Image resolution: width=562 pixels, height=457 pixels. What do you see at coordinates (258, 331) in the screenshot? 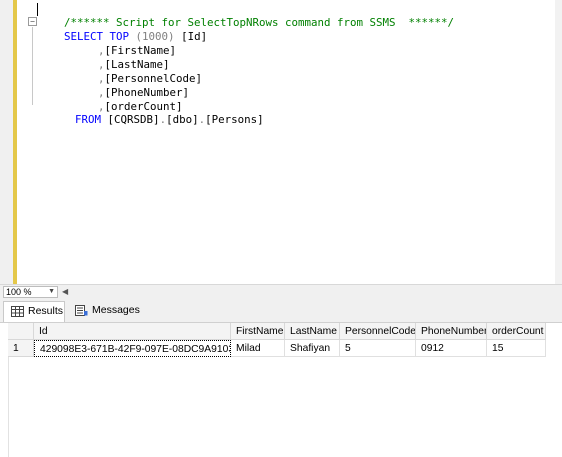
I see `column-header-firstname: FirstName` at bounding box center [258, 331].